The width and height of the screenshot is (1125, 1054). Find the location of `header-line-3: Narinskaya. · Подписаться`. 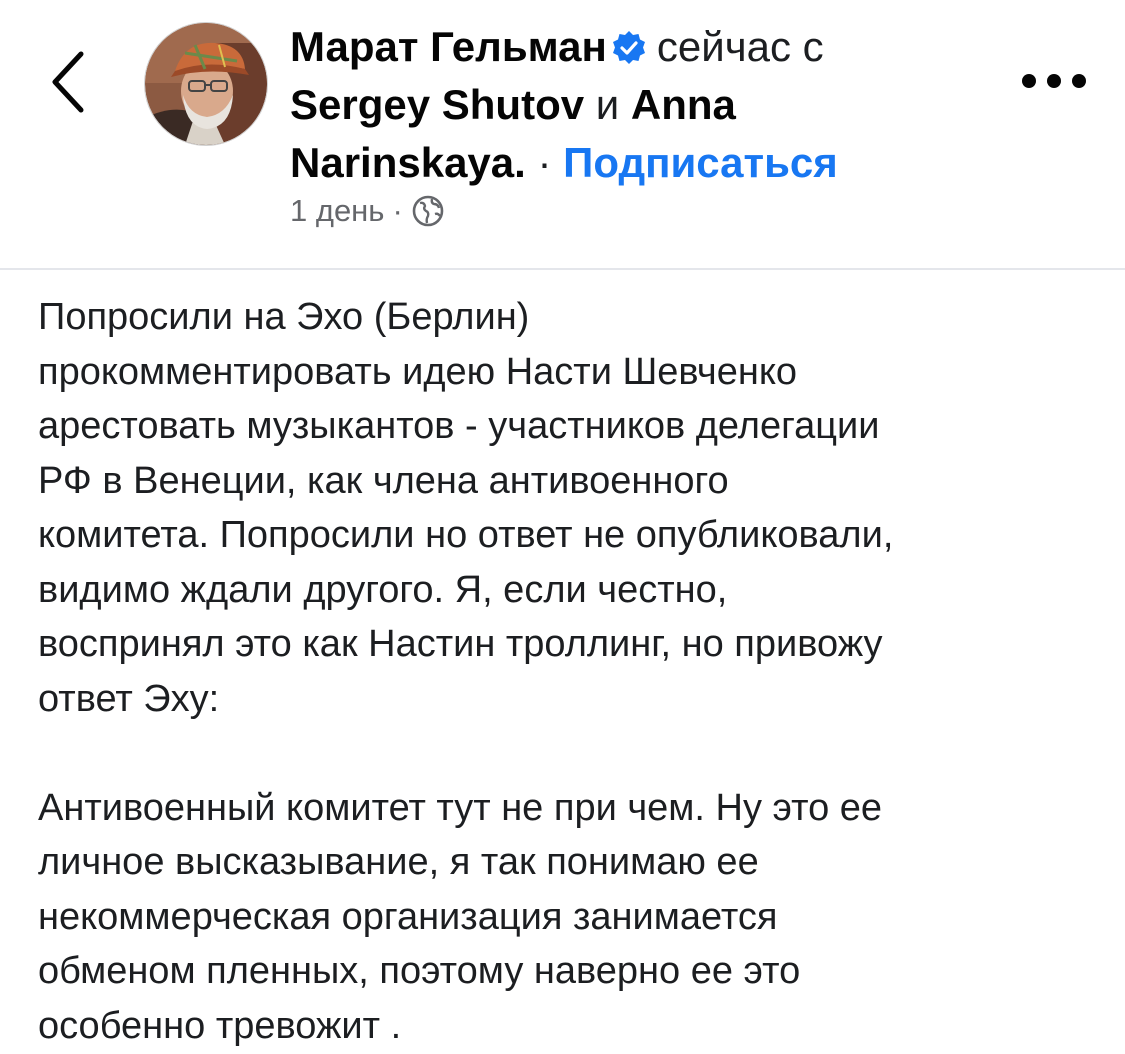

header-line-3: Narinskaya. · Подписаться is located at coordinates (640, 163).